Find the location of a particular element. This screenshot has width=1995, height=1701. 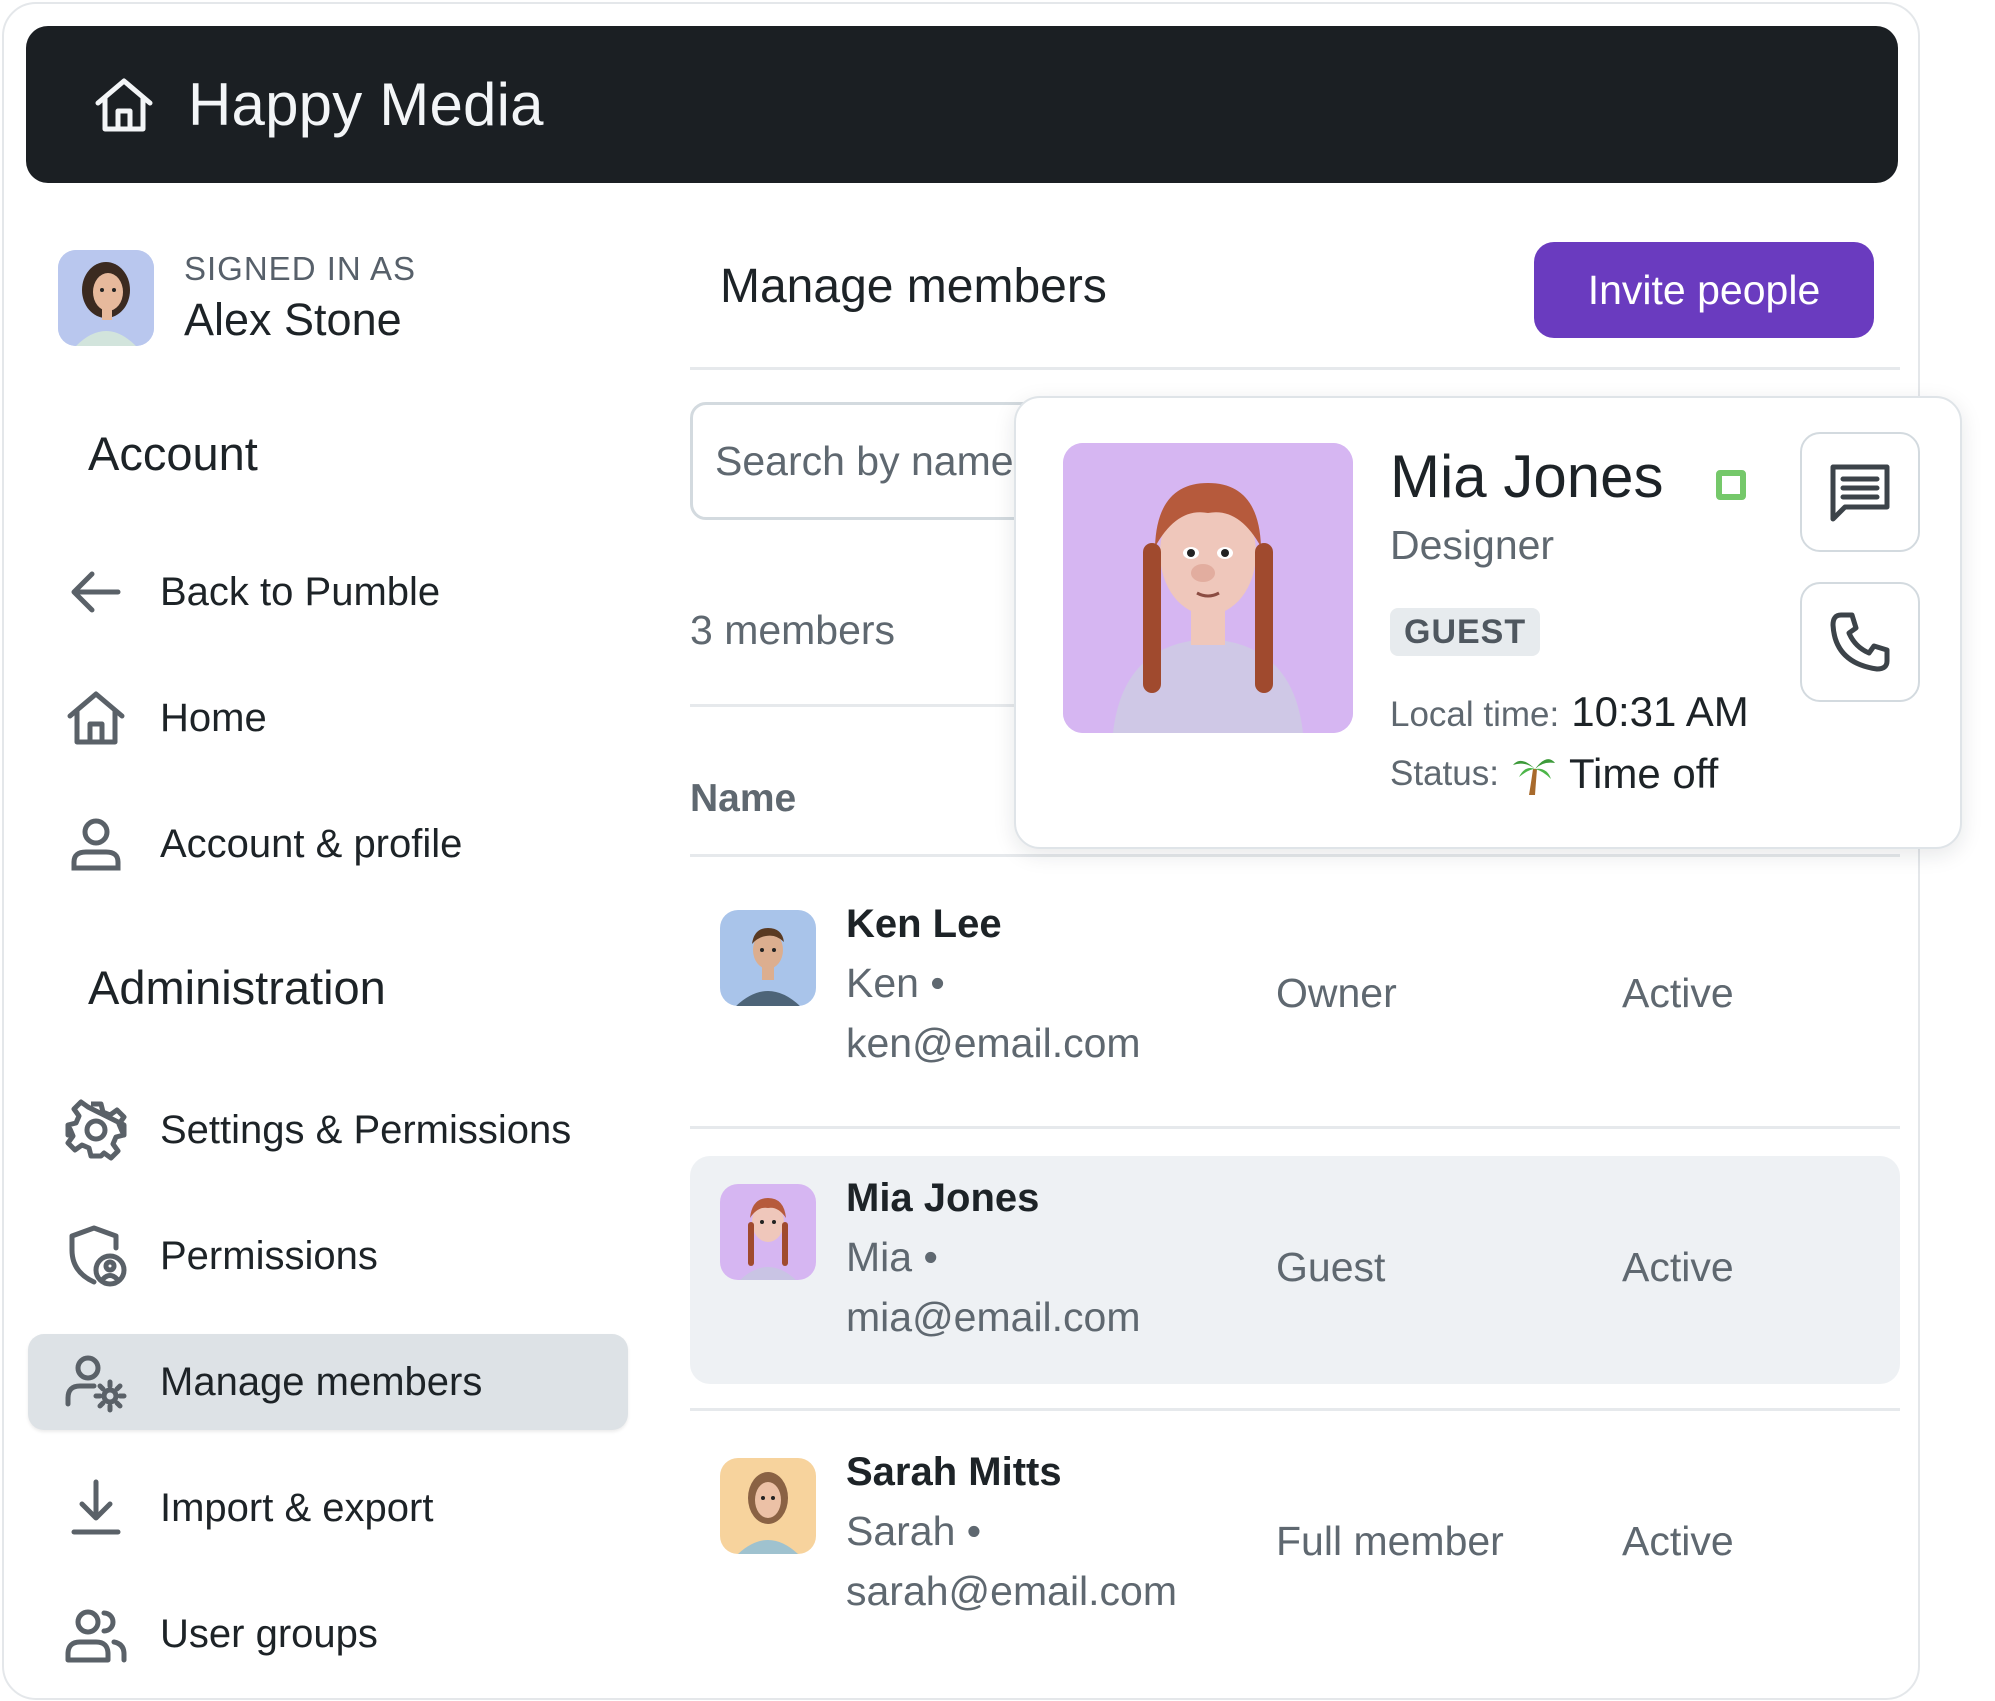

column-header-name: Name is located at coordinates (743, 798).